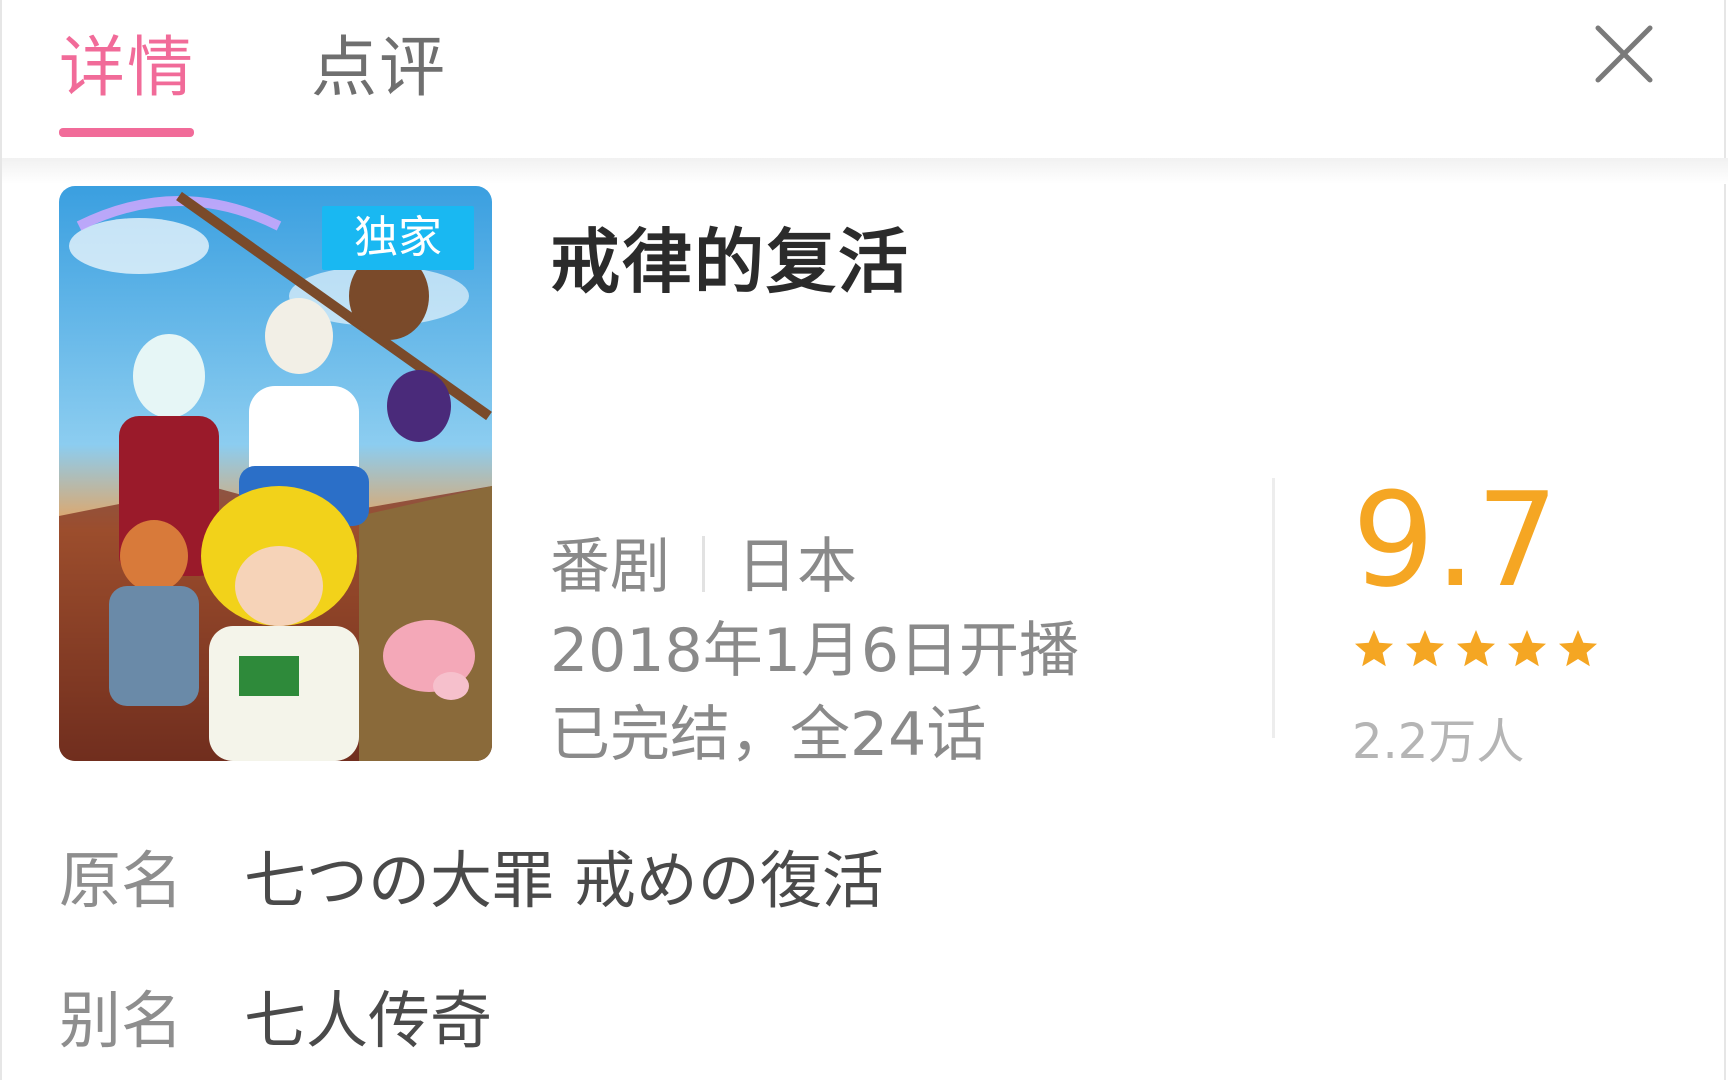  Describe the element at coordinates (121, 880) in the screenshot. I see `original-name-label: 原名` at that location.